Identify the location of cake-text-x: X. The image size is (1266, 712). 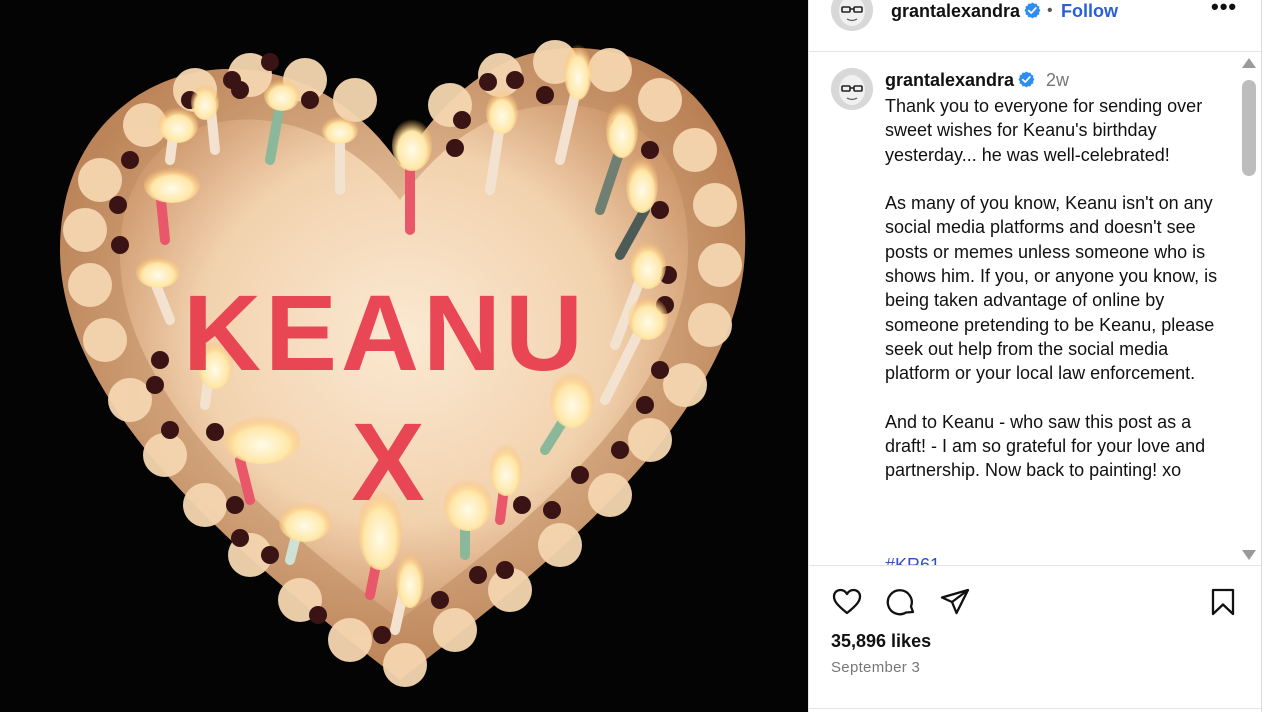
(387, 462).